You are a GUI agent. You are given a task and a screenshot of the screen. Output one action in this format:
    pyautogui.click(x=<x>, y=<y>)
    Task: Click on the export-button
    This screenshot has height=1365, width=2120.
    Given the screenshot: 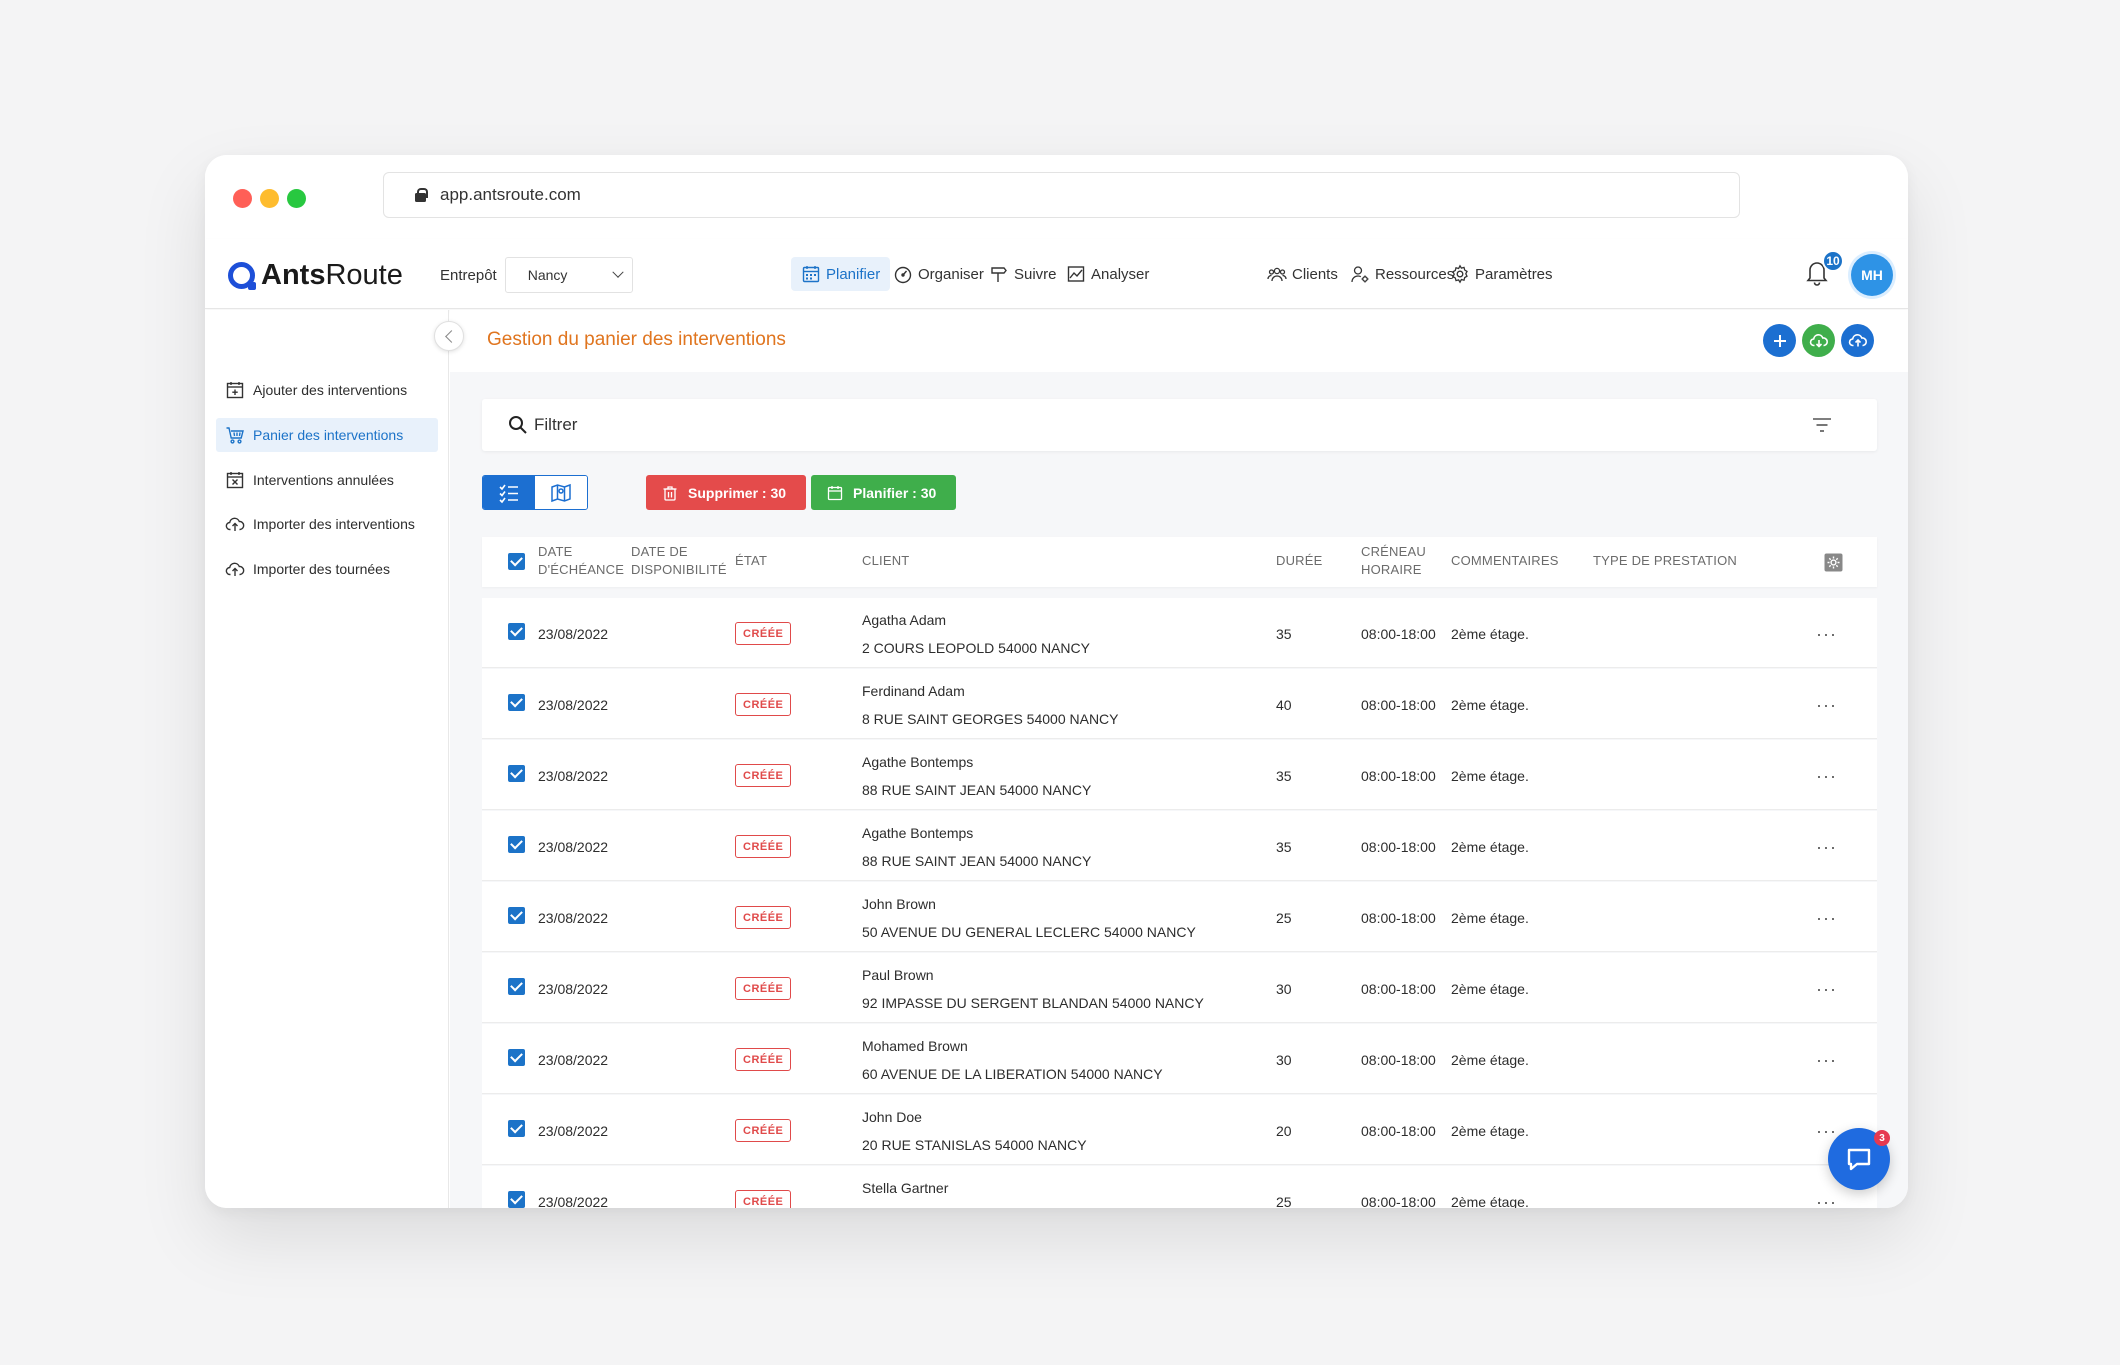 What is the action you would take?
    pyautogui.click(x=1857, y=340)
    